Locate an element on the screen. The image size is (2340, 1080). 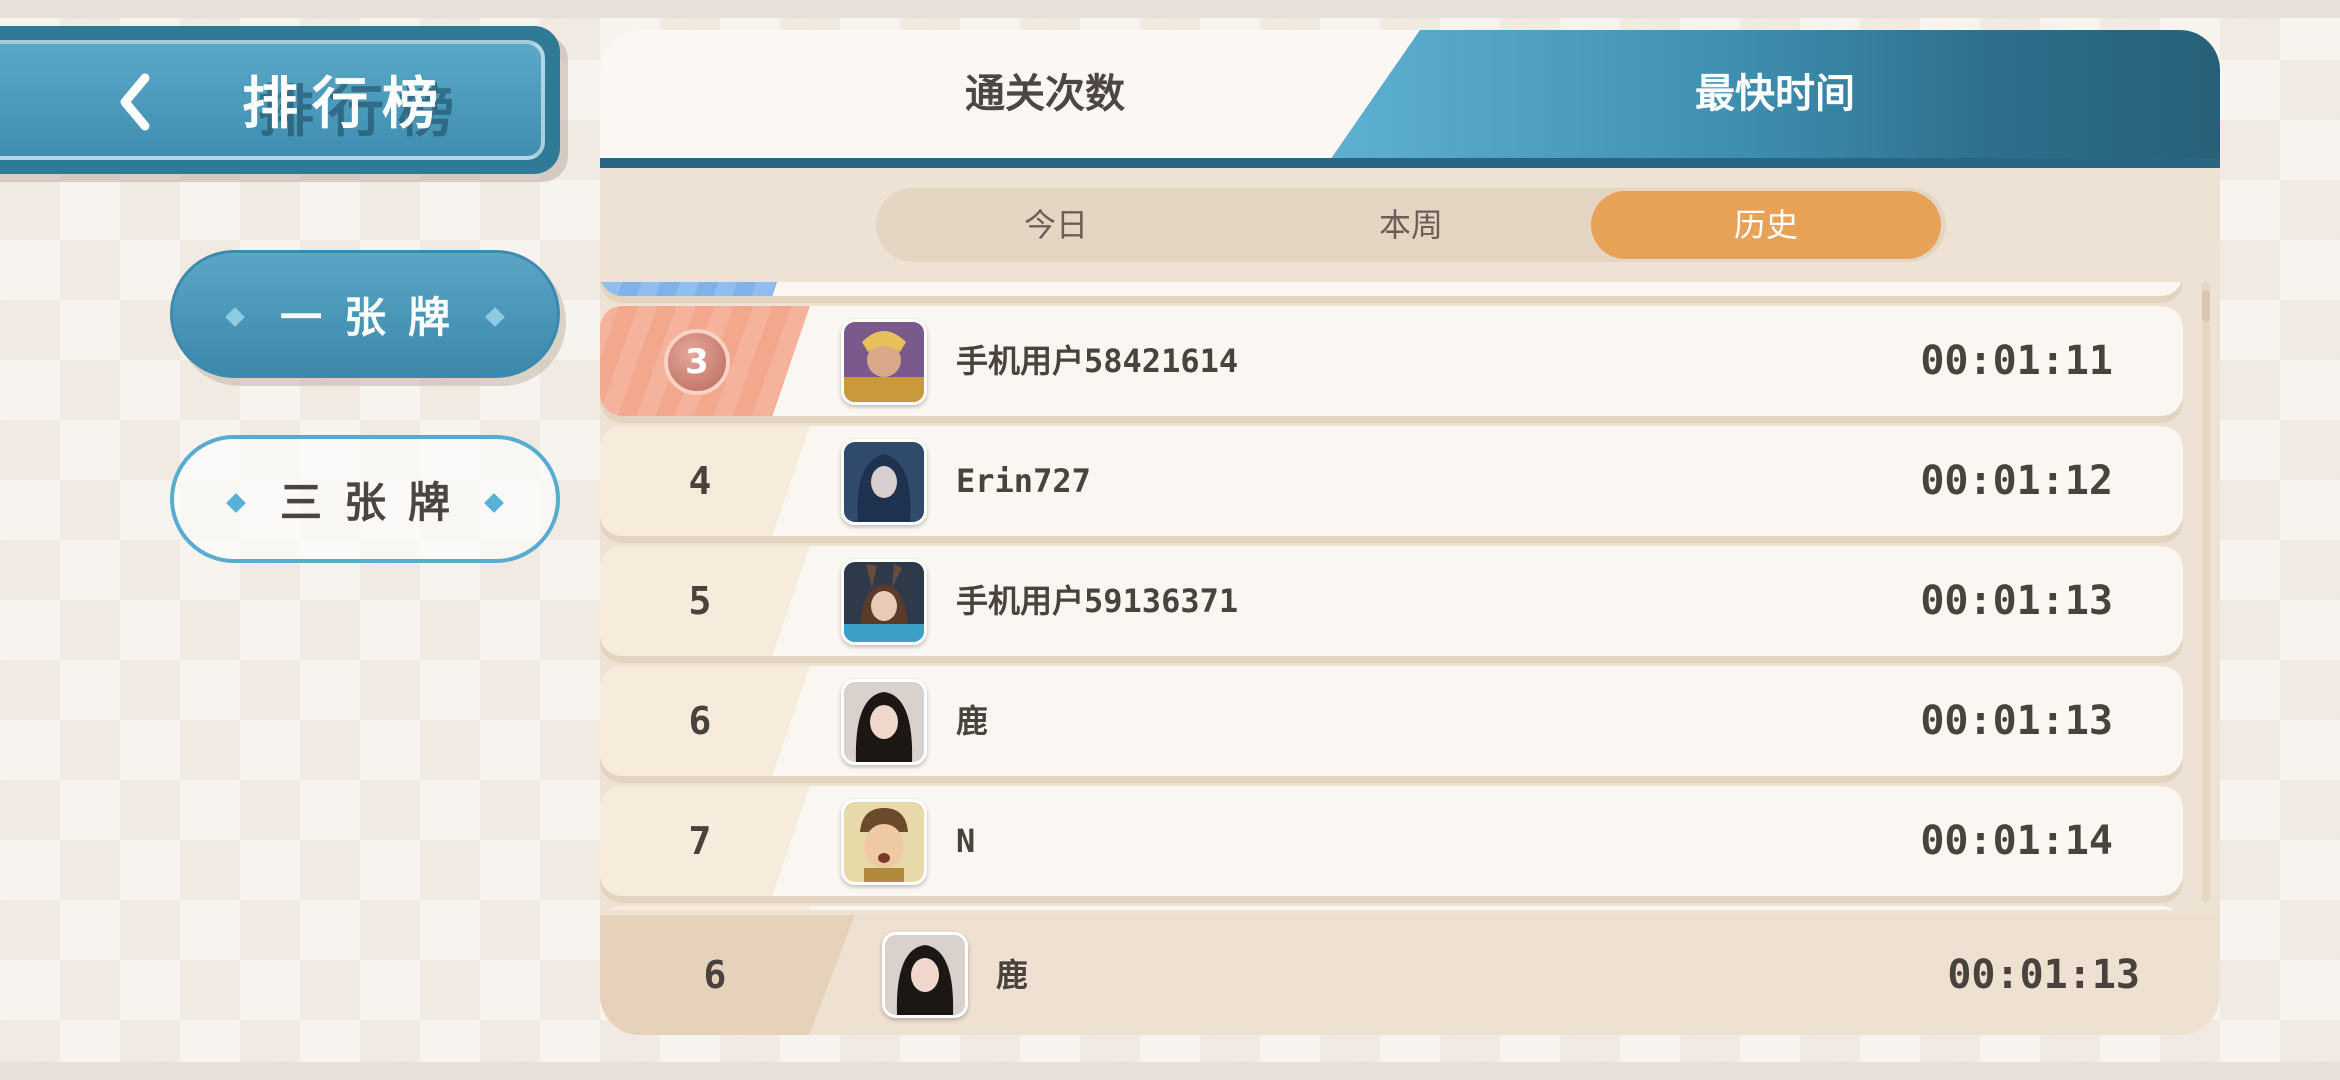
rank-number: 6 is located at coordinates (700, 721).